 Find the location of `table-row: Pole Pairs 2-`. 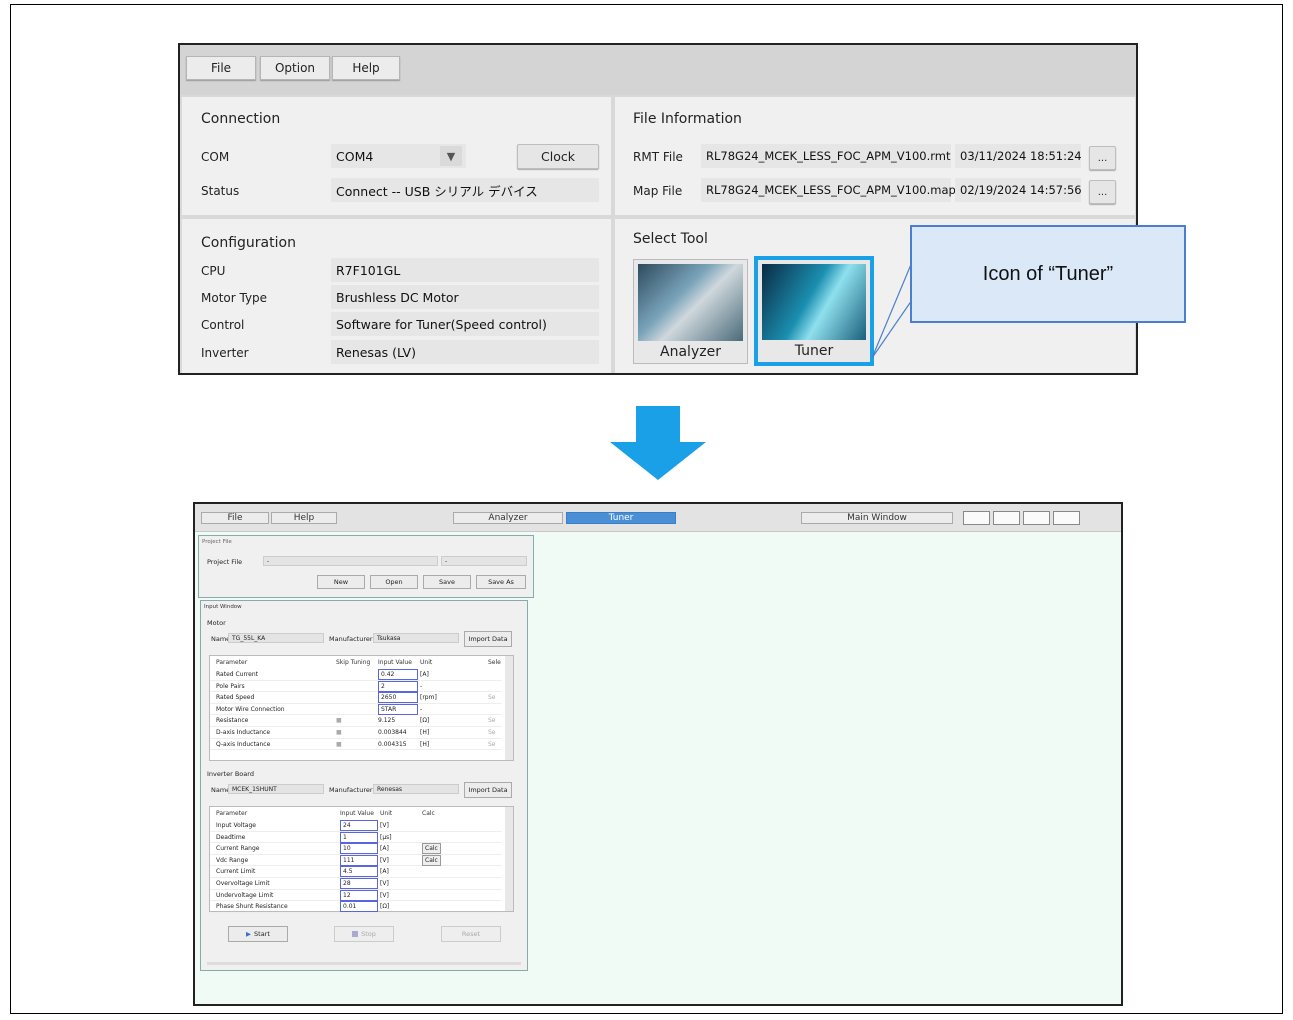

table-row: Pole Pairs 2- is located at coordinates (356, 686).